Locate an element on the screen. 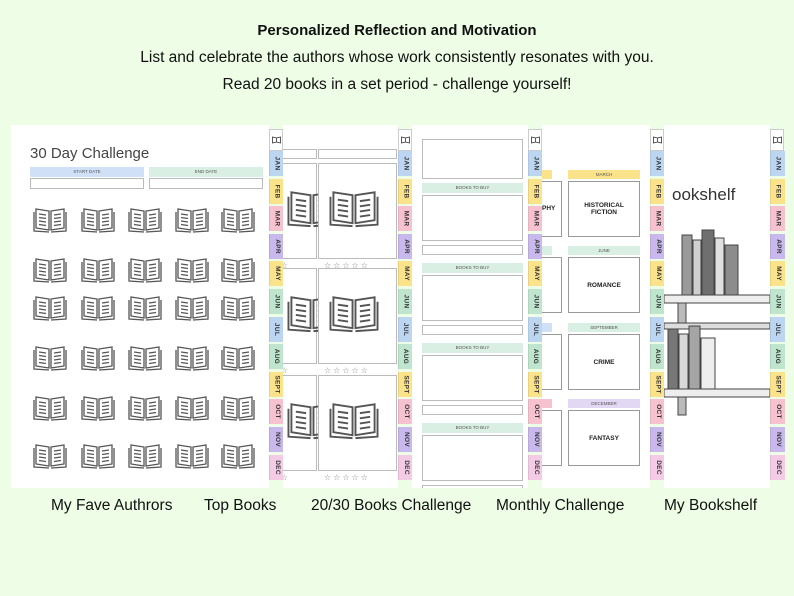 The height and width of the screenshot is (596, 794). genre-box: ROMANCE is located at coordinates (604, 285).